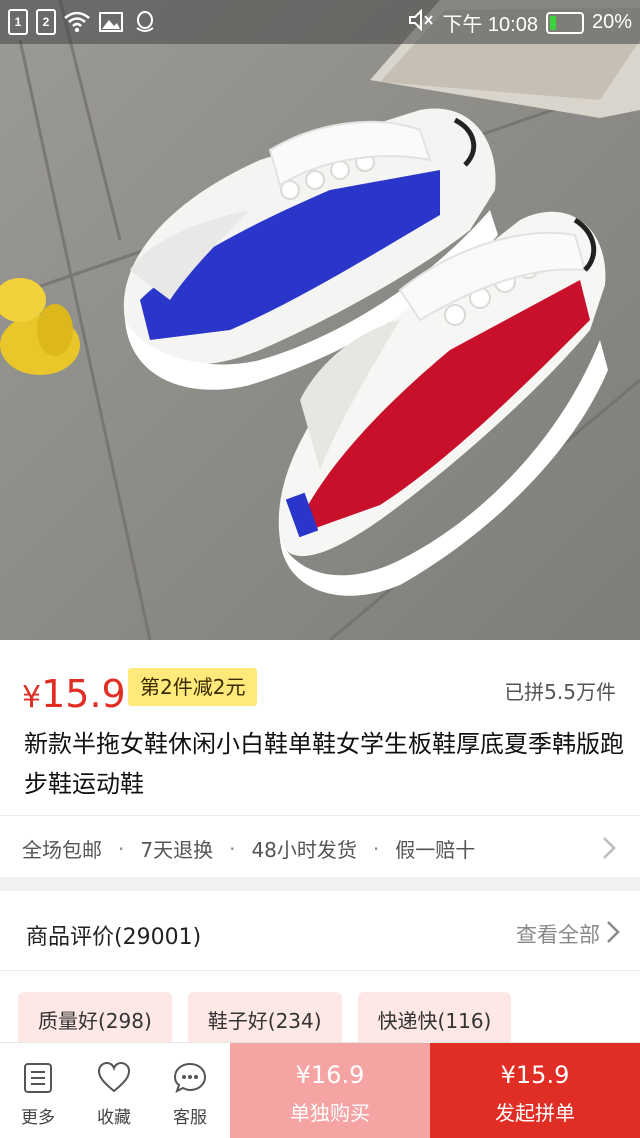 This screenshot has height=1138, width=640. I want to click on view-all-label: 查看全部, so click(558, 935).